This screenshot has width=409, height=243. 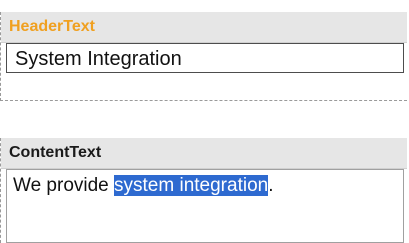 What do you see at coordinates (271, 185) in the screenshot?
I see `content-text-after: .` at bounding box center [271, 185].